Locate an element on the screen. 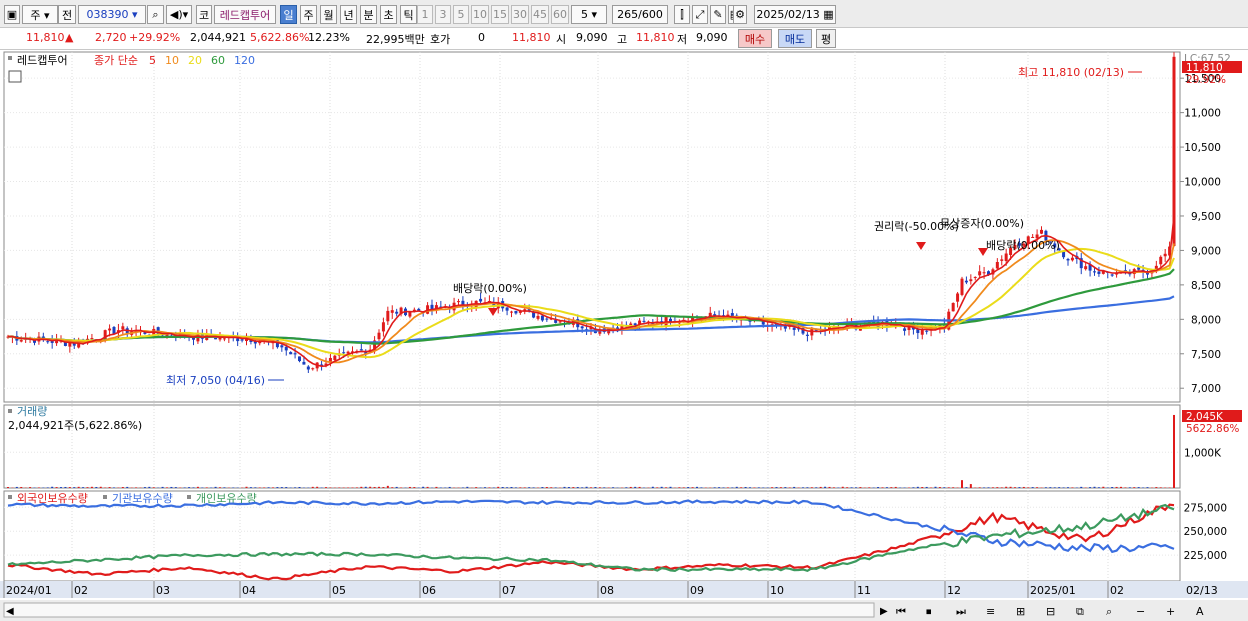 The width and height of the screenshot is (1248, 621). x-tick-label: 10 is located at coordinates (777, 590).